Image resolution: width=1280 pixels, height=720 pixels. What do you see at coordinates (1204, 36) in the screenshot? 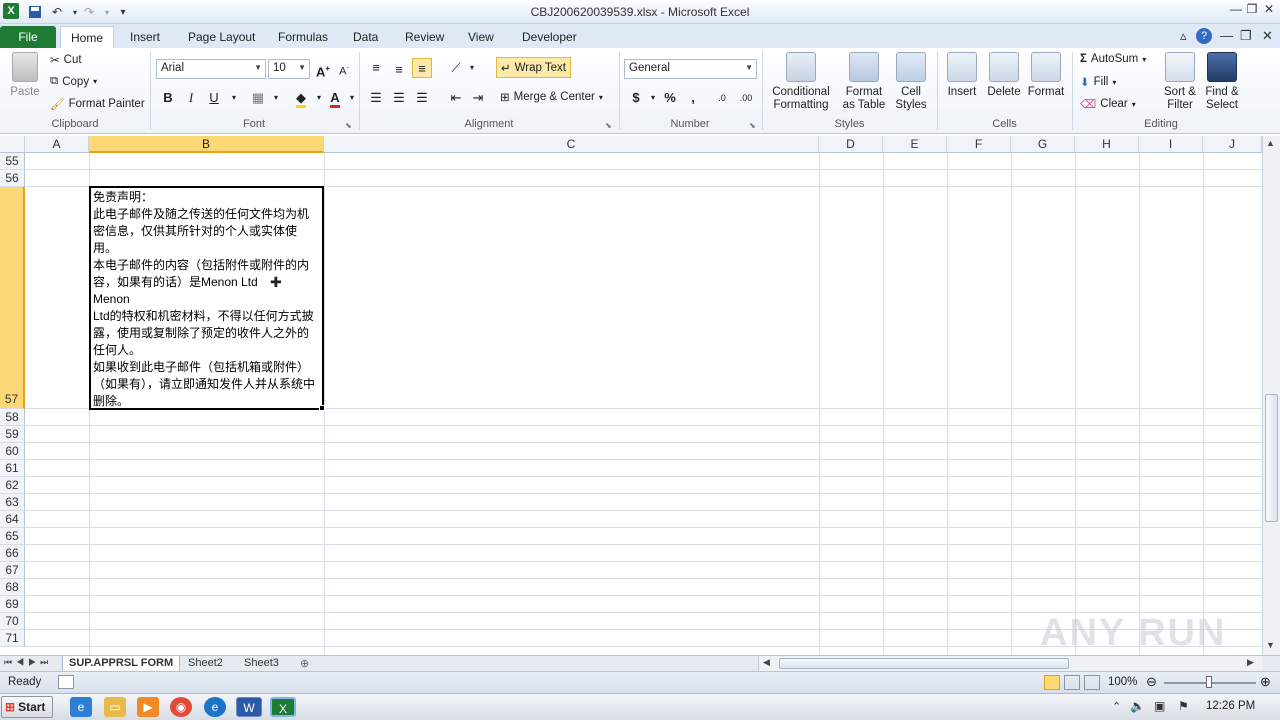
I see `help-icon: ?` at bounding box center [1204, 36].